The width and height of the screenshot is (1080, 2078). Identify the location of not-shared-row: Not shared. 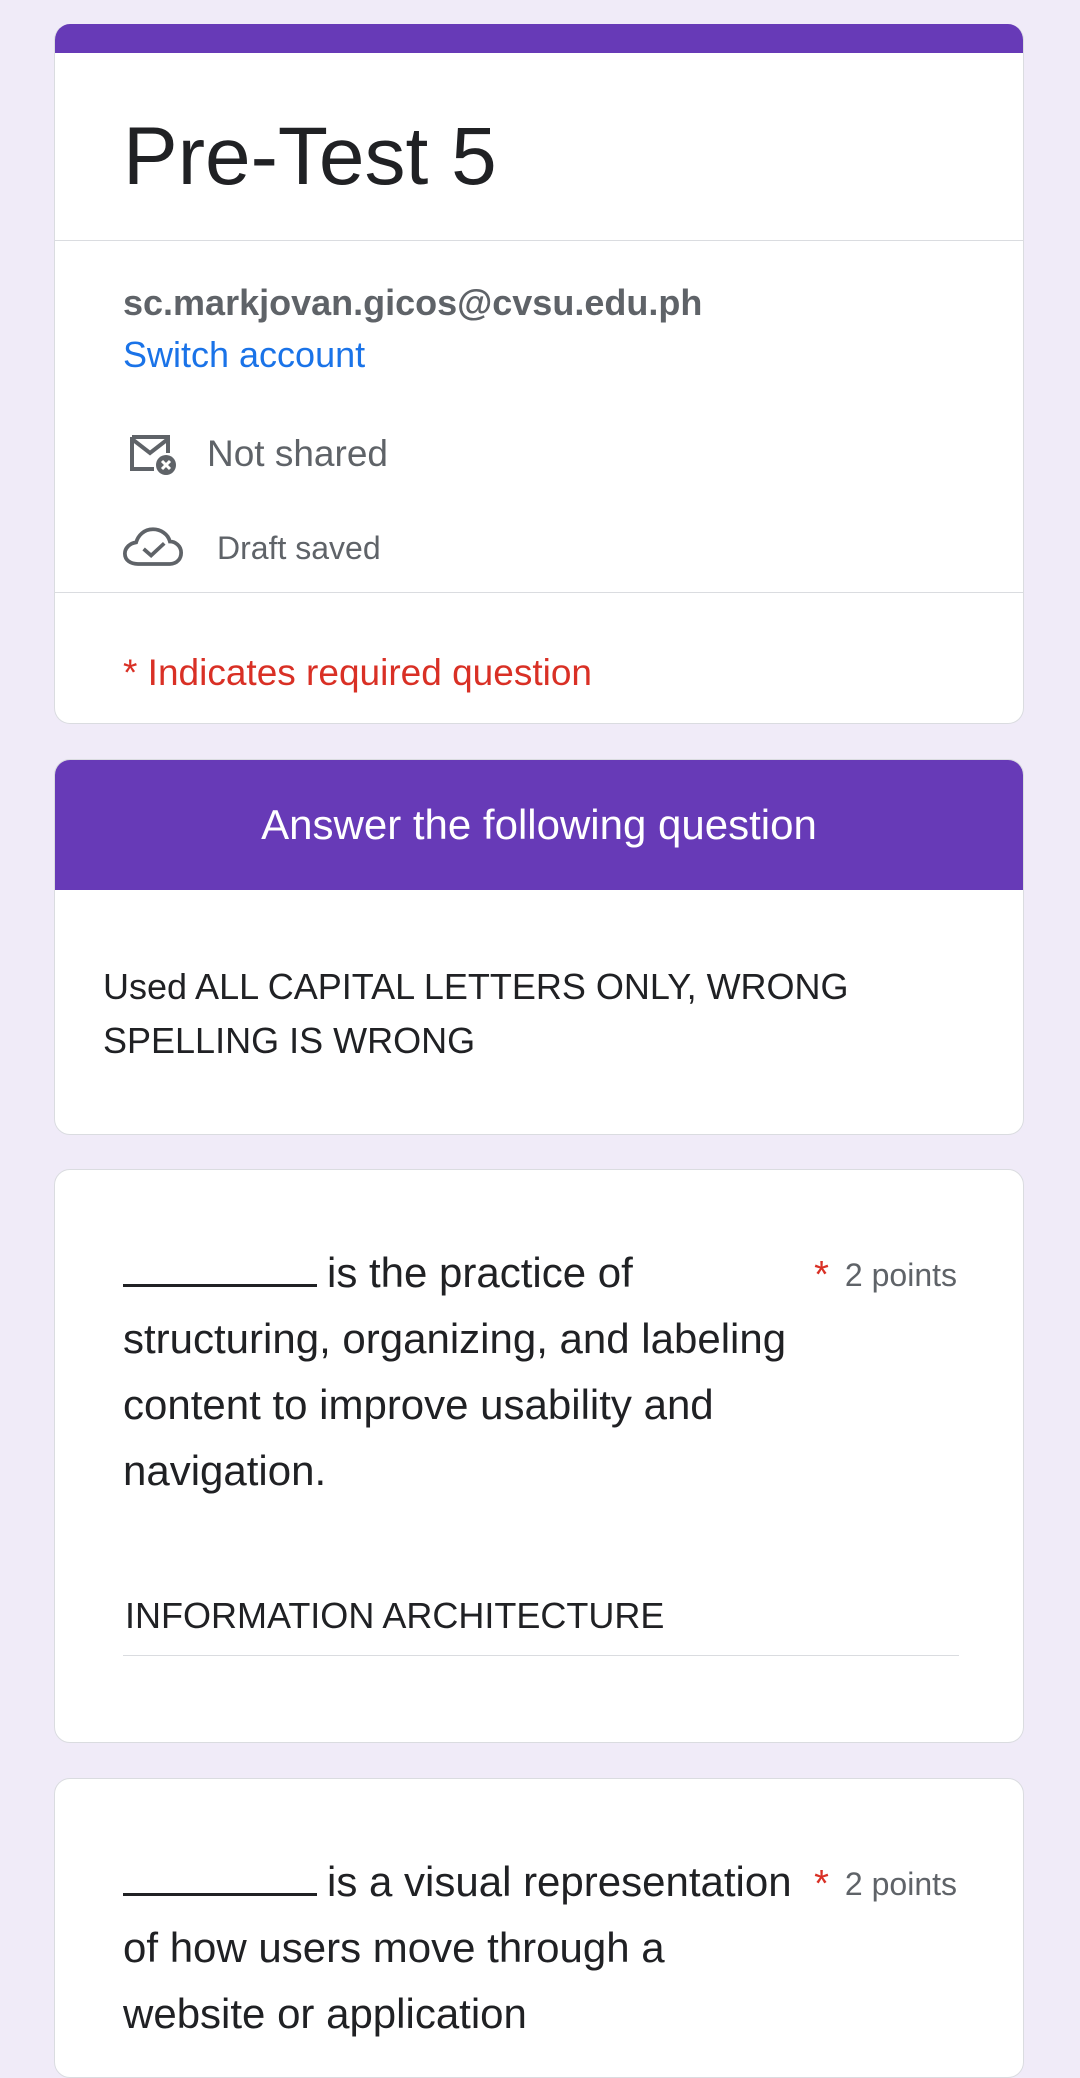
(255, 454).